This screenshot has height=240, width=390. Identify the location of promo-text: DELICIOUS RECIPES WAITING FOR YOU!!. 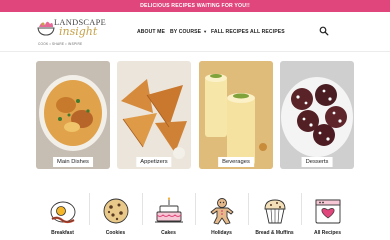
(195, 6).